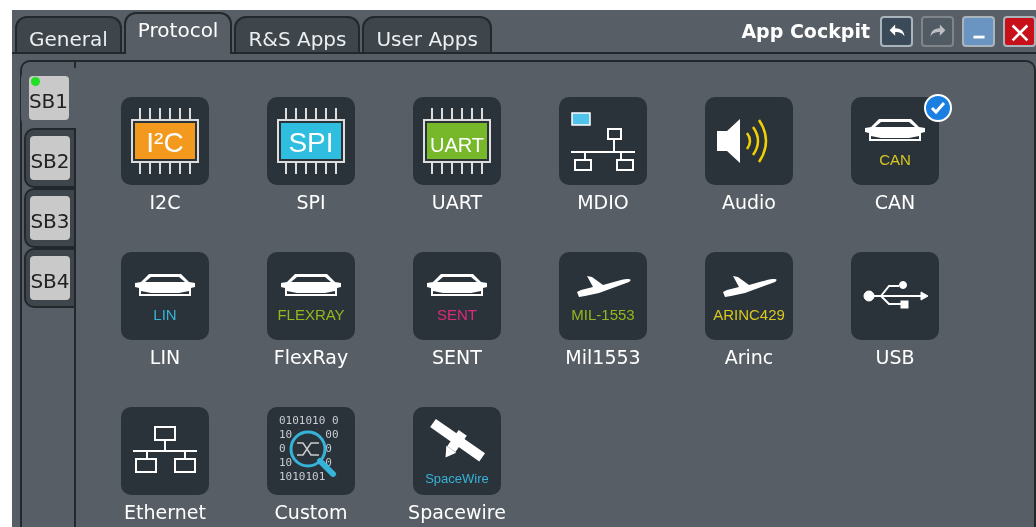 This screenshot has height=527, width=1036. I want to click on close-button, so click(1019, 31).